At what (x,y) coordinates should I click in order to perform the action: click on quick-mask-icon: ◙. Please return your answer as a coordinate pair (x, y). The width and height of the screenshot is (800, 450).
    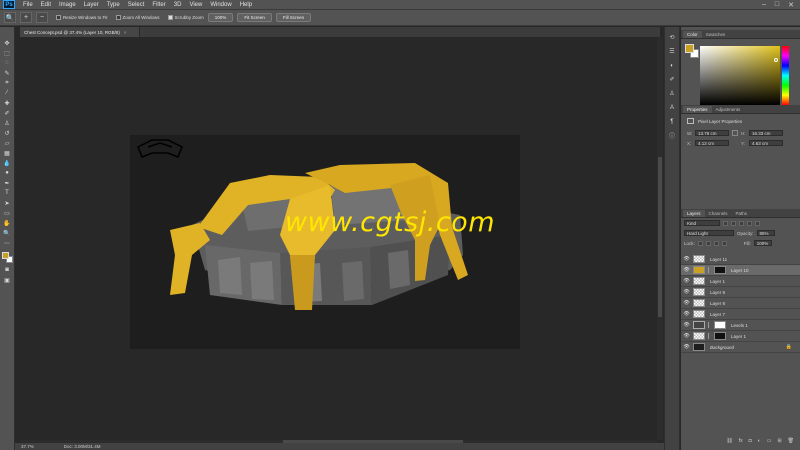
    Looking at the image, I should click on (7, 270).